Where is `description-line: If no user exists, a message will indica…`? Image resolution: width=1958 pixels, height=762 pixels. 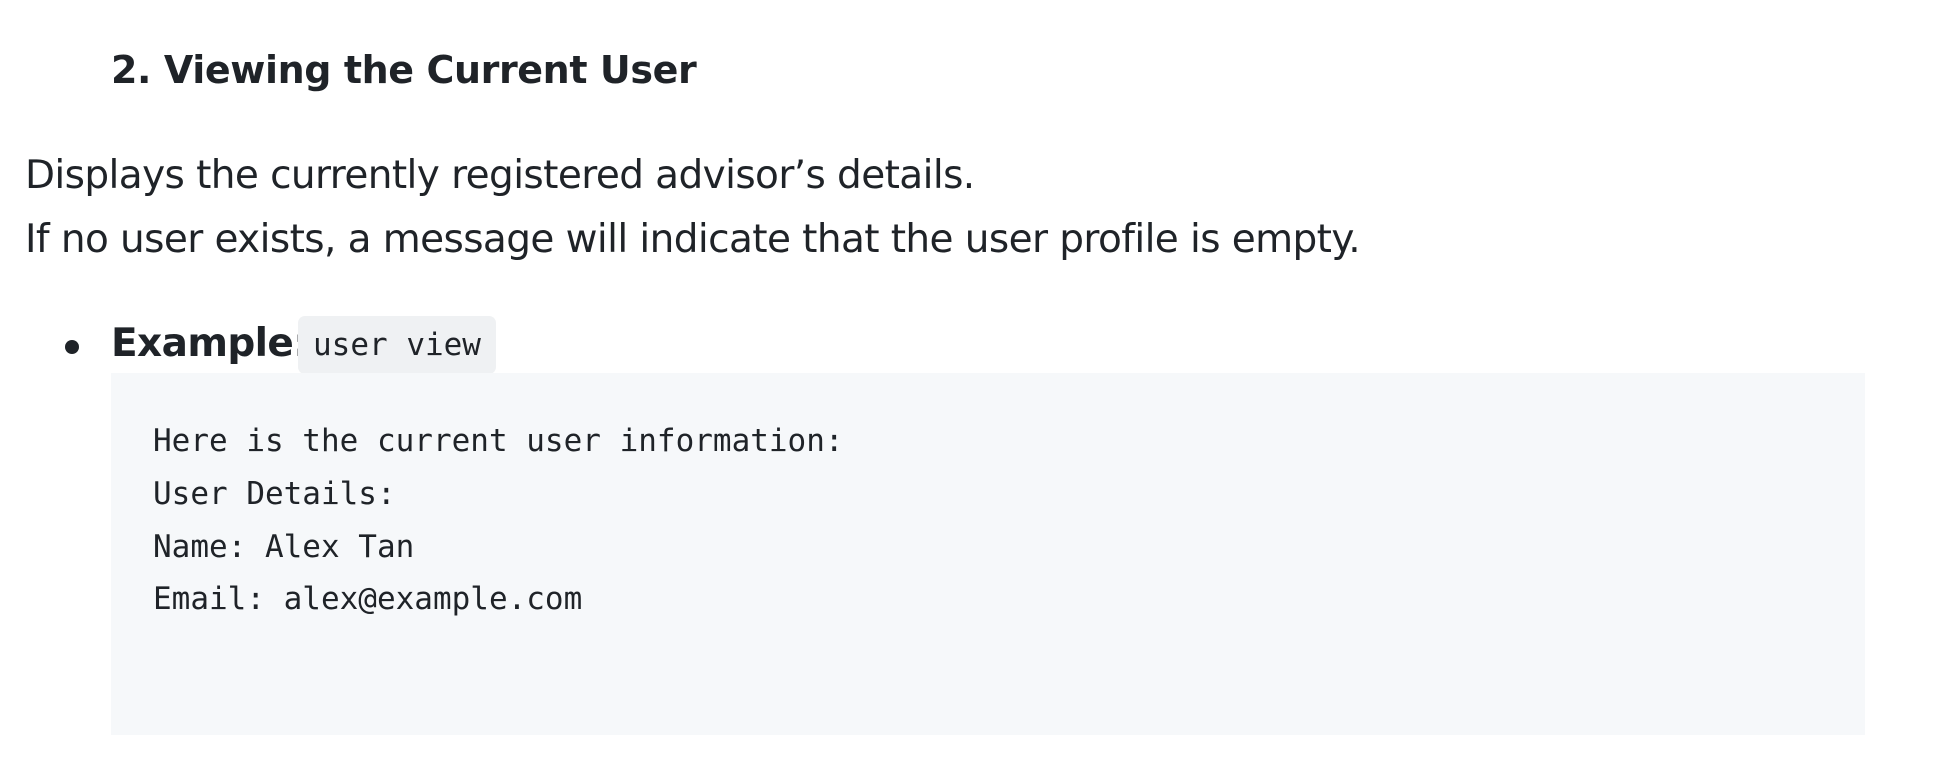 description-line: If no user exists, a message will indica… is located at coordinates (693, 239).